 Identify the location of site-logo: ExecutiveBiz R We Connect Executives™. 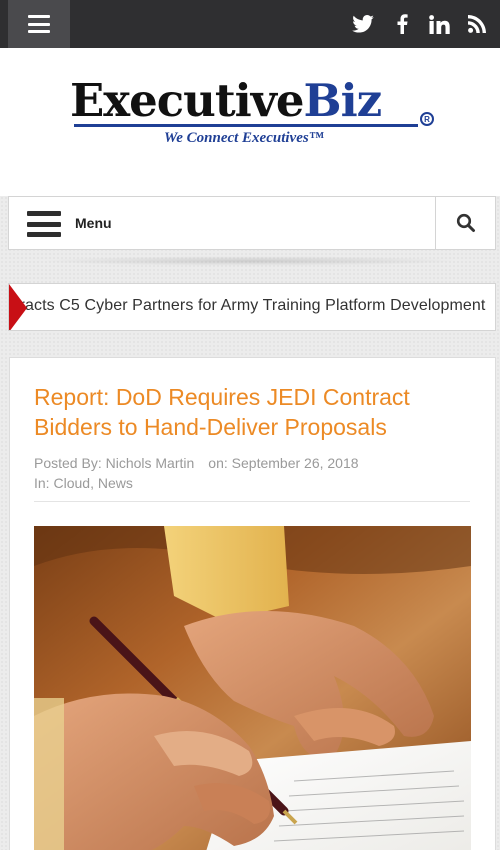
(255, 116).